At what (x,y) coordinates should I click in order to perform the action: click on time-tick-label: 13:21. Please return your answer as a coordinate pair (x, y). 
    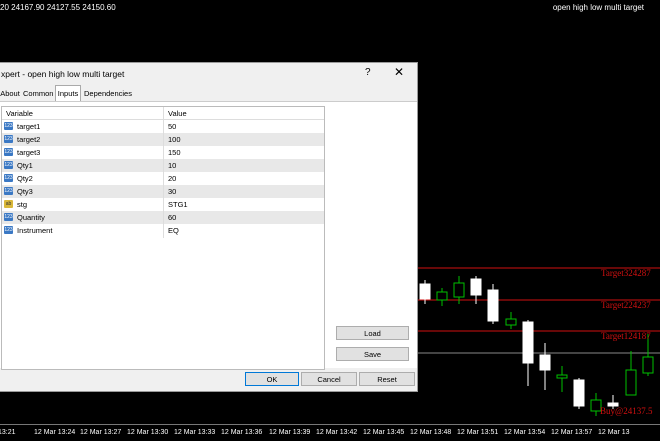
    Looking at the image, I should click on (8, 432).